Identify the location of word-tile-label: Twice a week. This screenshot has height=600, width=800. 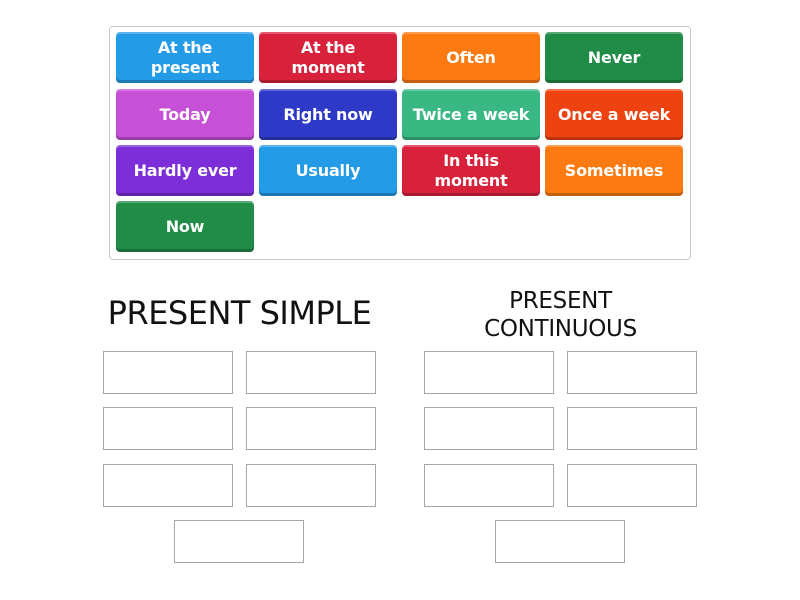
(471, 114).